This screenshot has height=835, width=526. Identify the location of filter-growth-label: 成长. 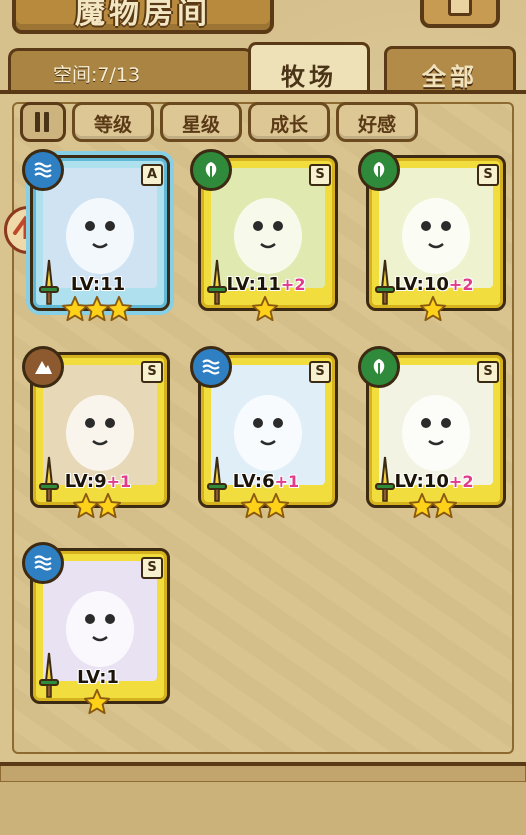
(288, 125).